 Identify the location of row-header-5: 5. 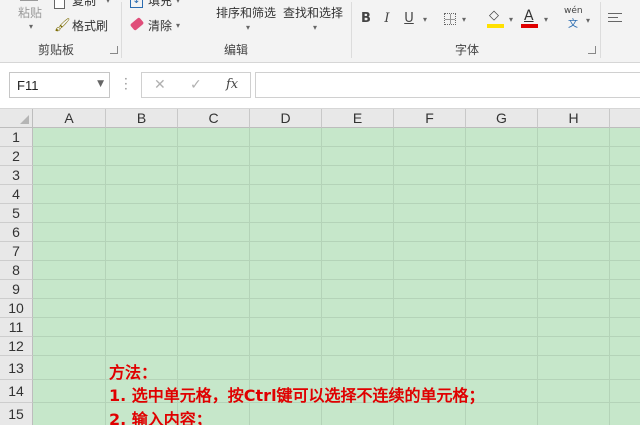
(16, 213).